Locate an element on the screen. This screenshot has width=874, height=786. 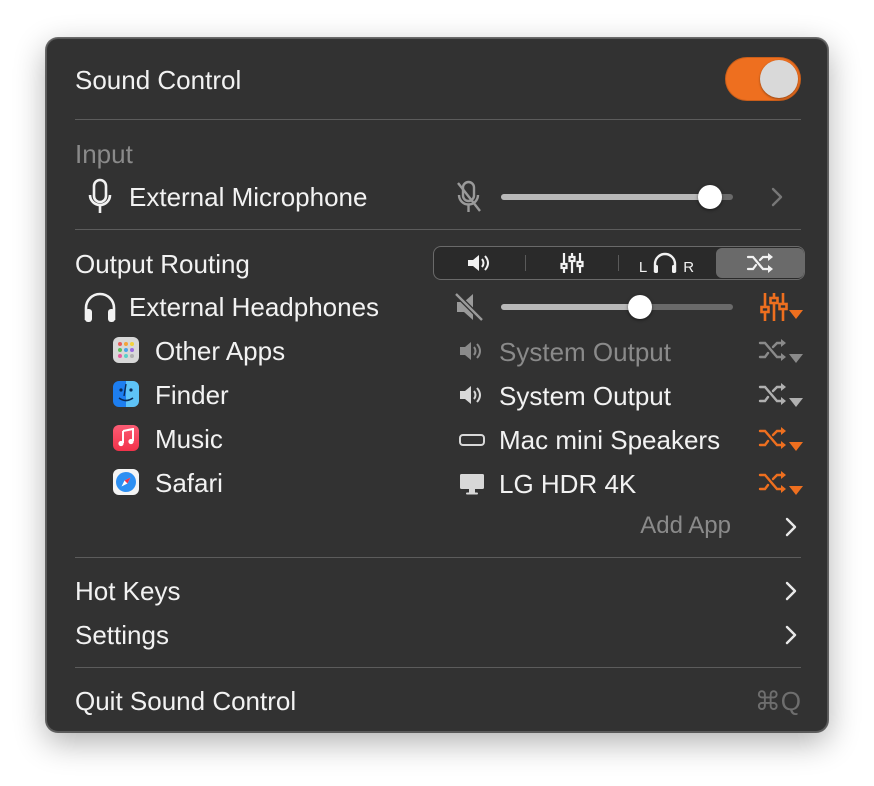
tab-balance: L R is located at coordinates (666, 263).